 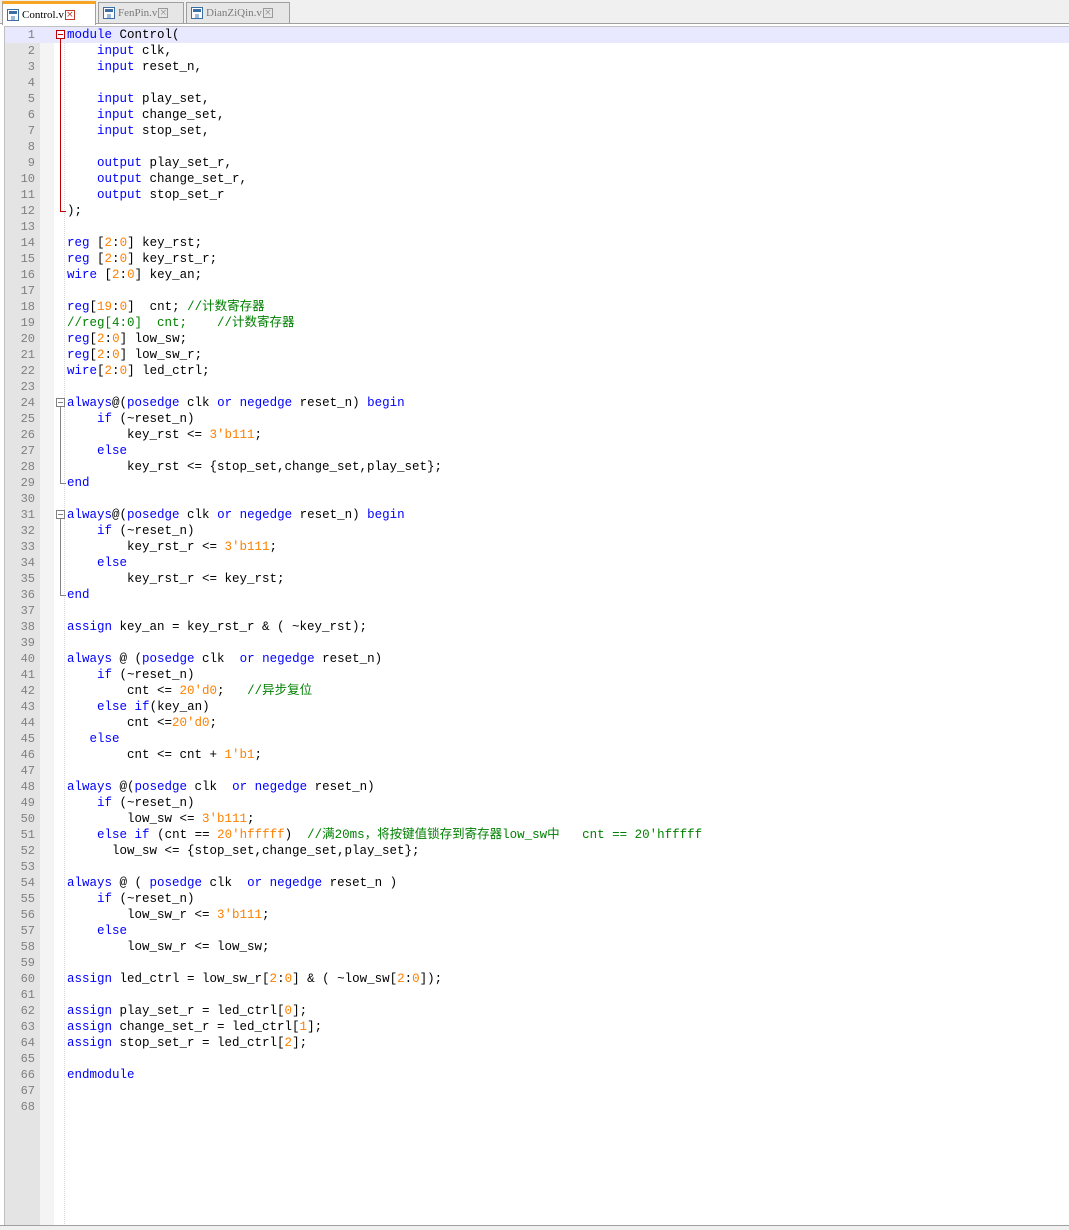 What do you see at coordinates (537, 339) in the screenshot?
I see `code-line: 20 reg[2:0] low_sw;` at bounding box center [537, 339].